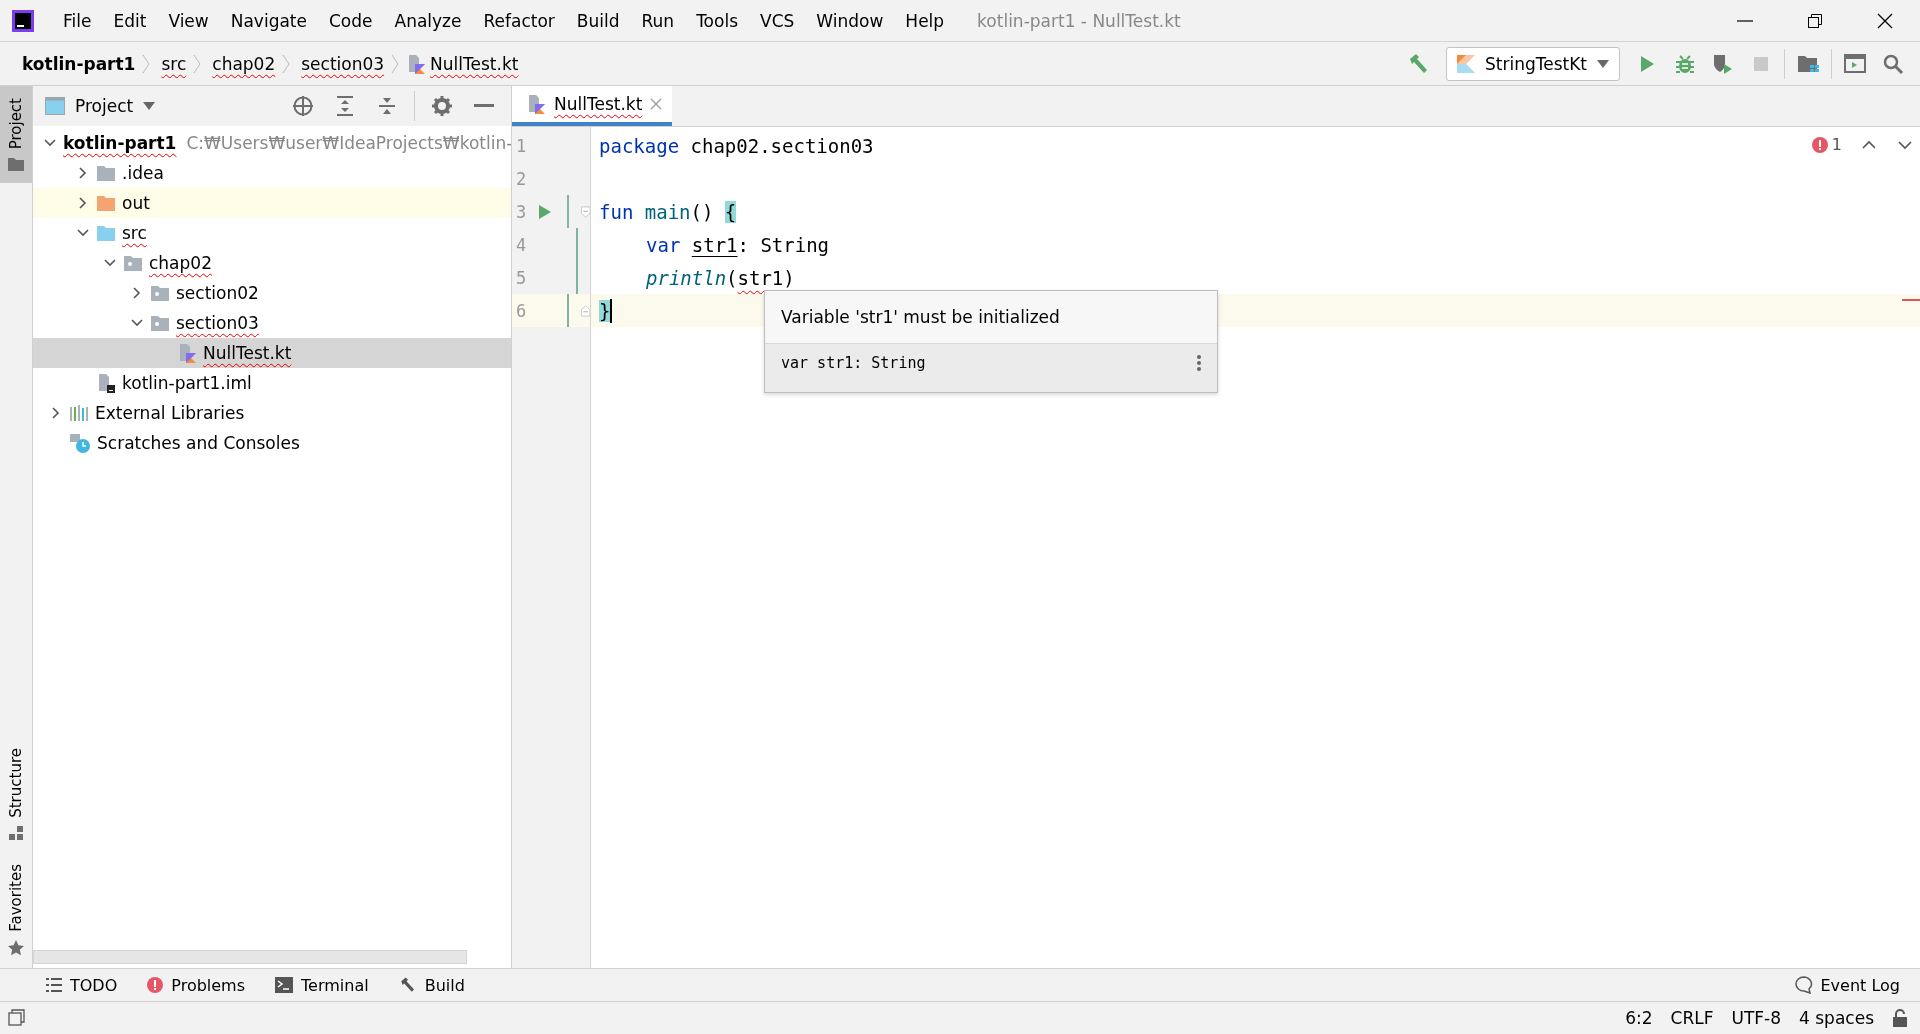 The image size is (1920, 1034). I want to click on breadcrumb: src, so click(174, 66).